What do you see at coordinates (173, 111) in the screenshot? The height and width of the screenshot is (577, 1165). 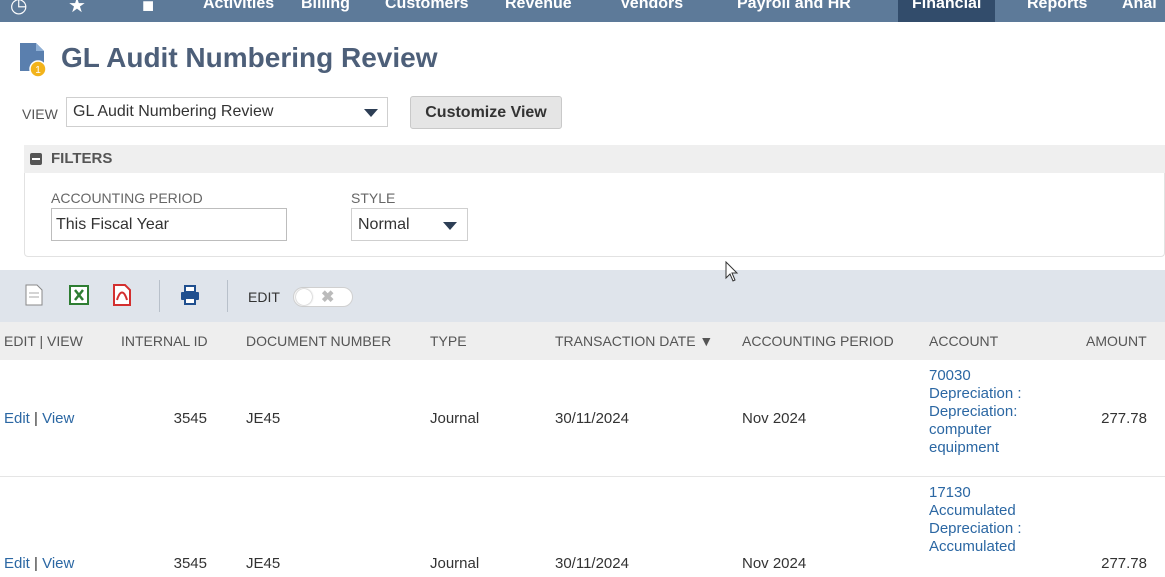 I see `view-select-value: GL Audit Numbering Review` at bounding box center [173, 111].